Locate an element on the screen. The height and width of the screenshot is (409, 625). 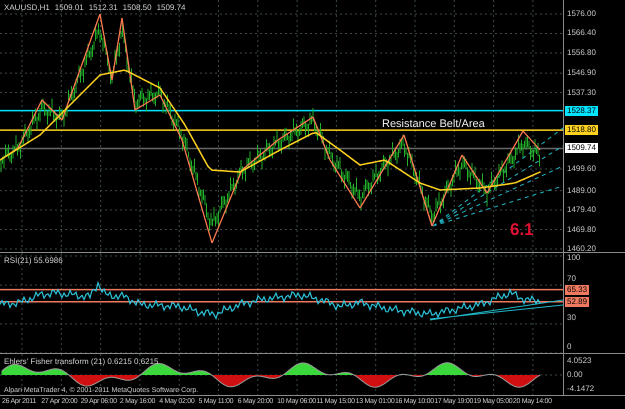
symbol-label: XAUUSD,H1 is located at coordinates (27, 7).